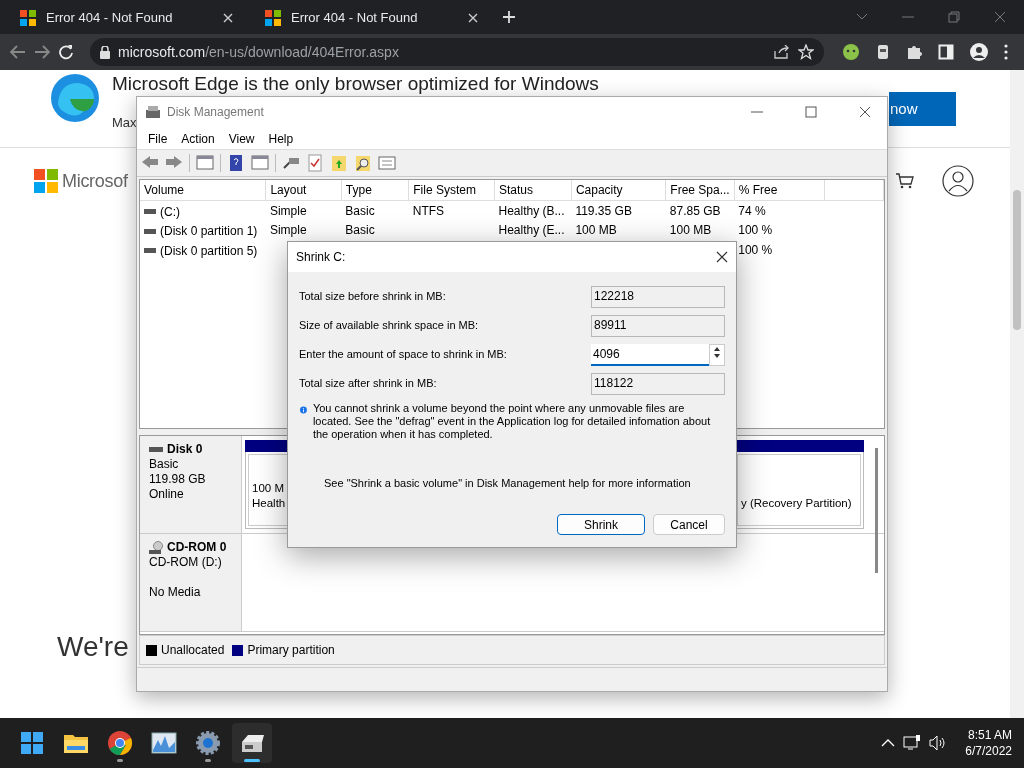 The width and height of the screenshot is (1024, 768). Describe the element at coordinates (717, 348) in the screenshot. I see `up-arrow-icon` at that location.